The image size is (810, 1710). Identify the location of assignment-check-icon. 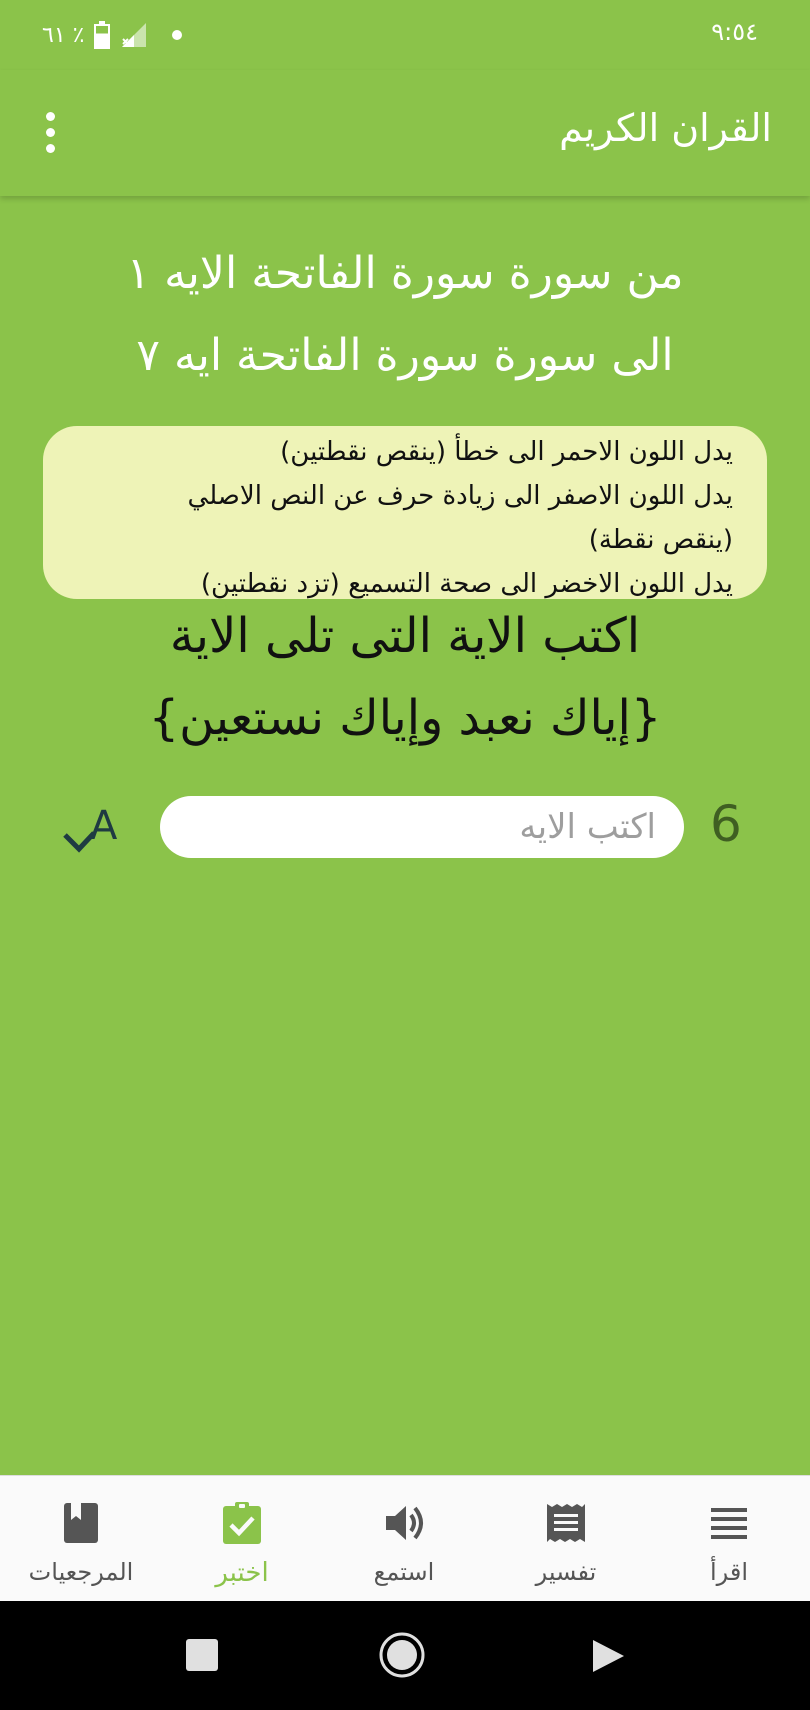
(242, 1523).